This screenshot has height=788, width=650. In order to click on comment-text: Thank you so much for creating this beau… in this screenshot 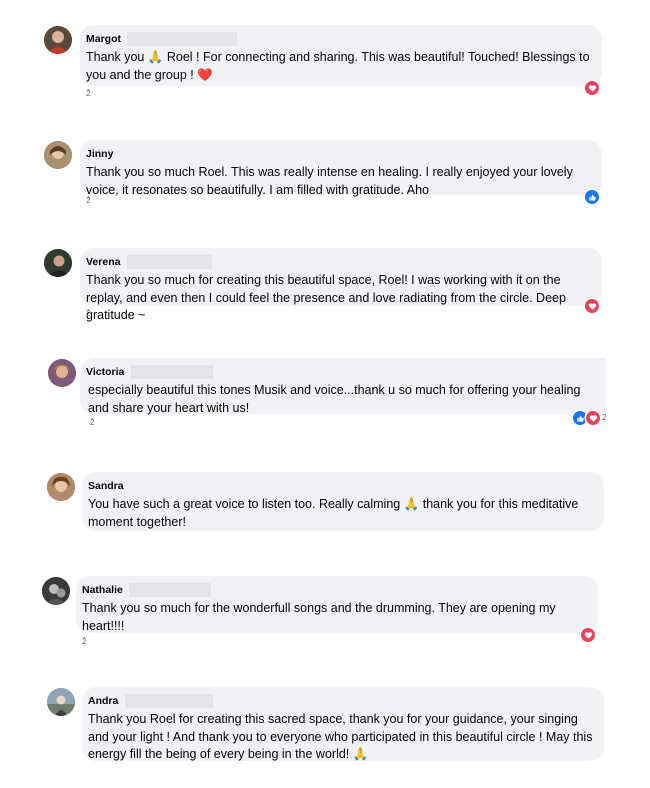, I will do `click(326, 297)`.